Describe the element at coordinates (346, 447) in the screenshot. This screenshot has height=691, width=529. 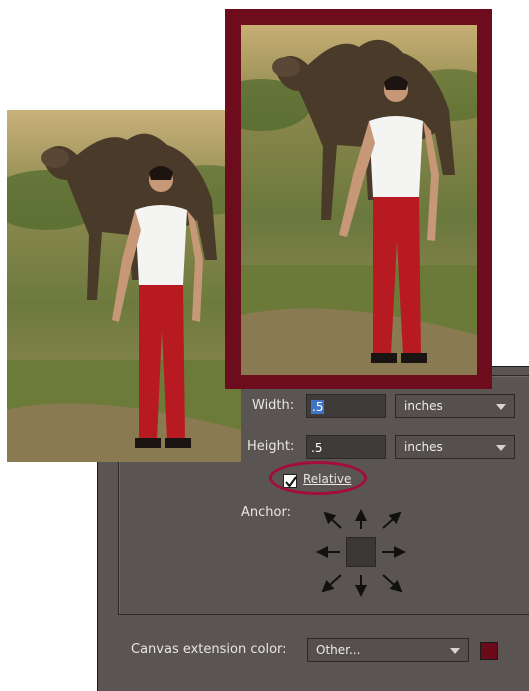
I see `height-input: .5` at that location.